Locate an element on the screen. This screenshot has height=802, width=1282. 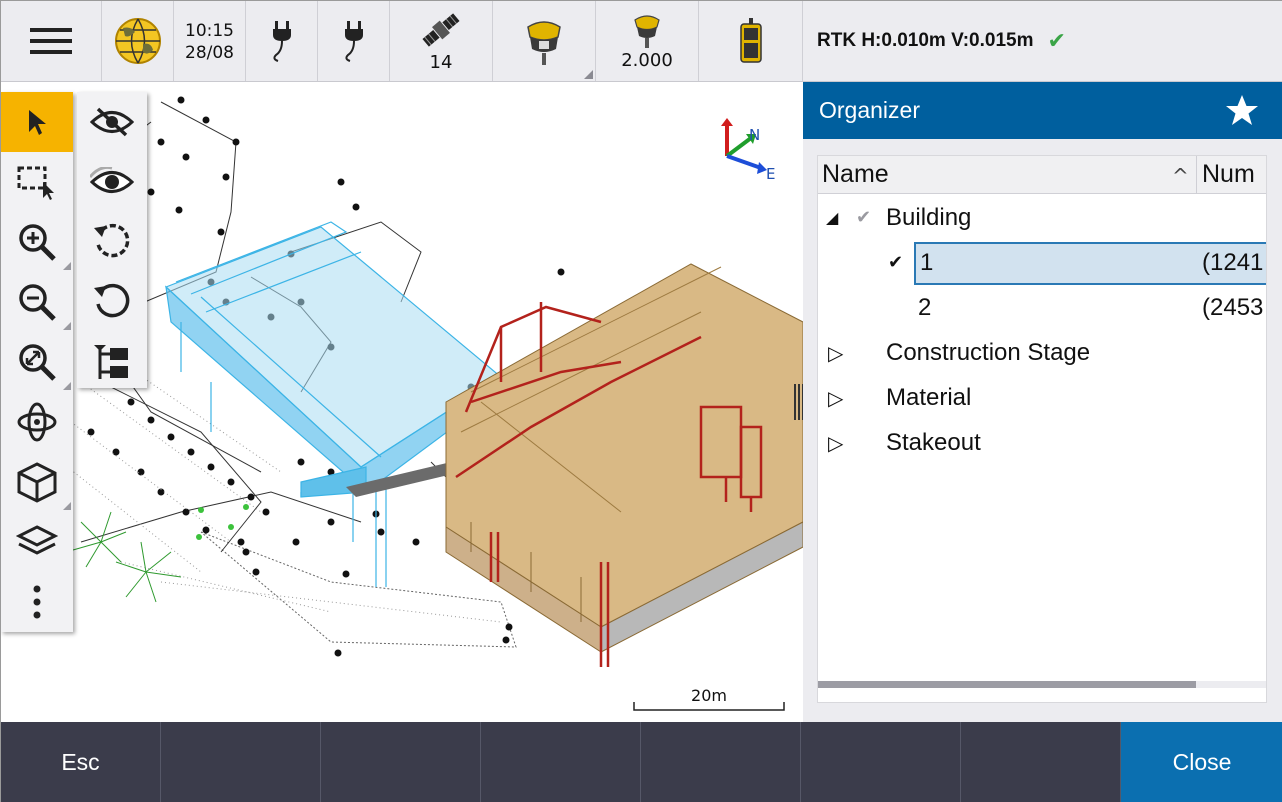
satellites-button: 14 is located at coordinates (441, 41).